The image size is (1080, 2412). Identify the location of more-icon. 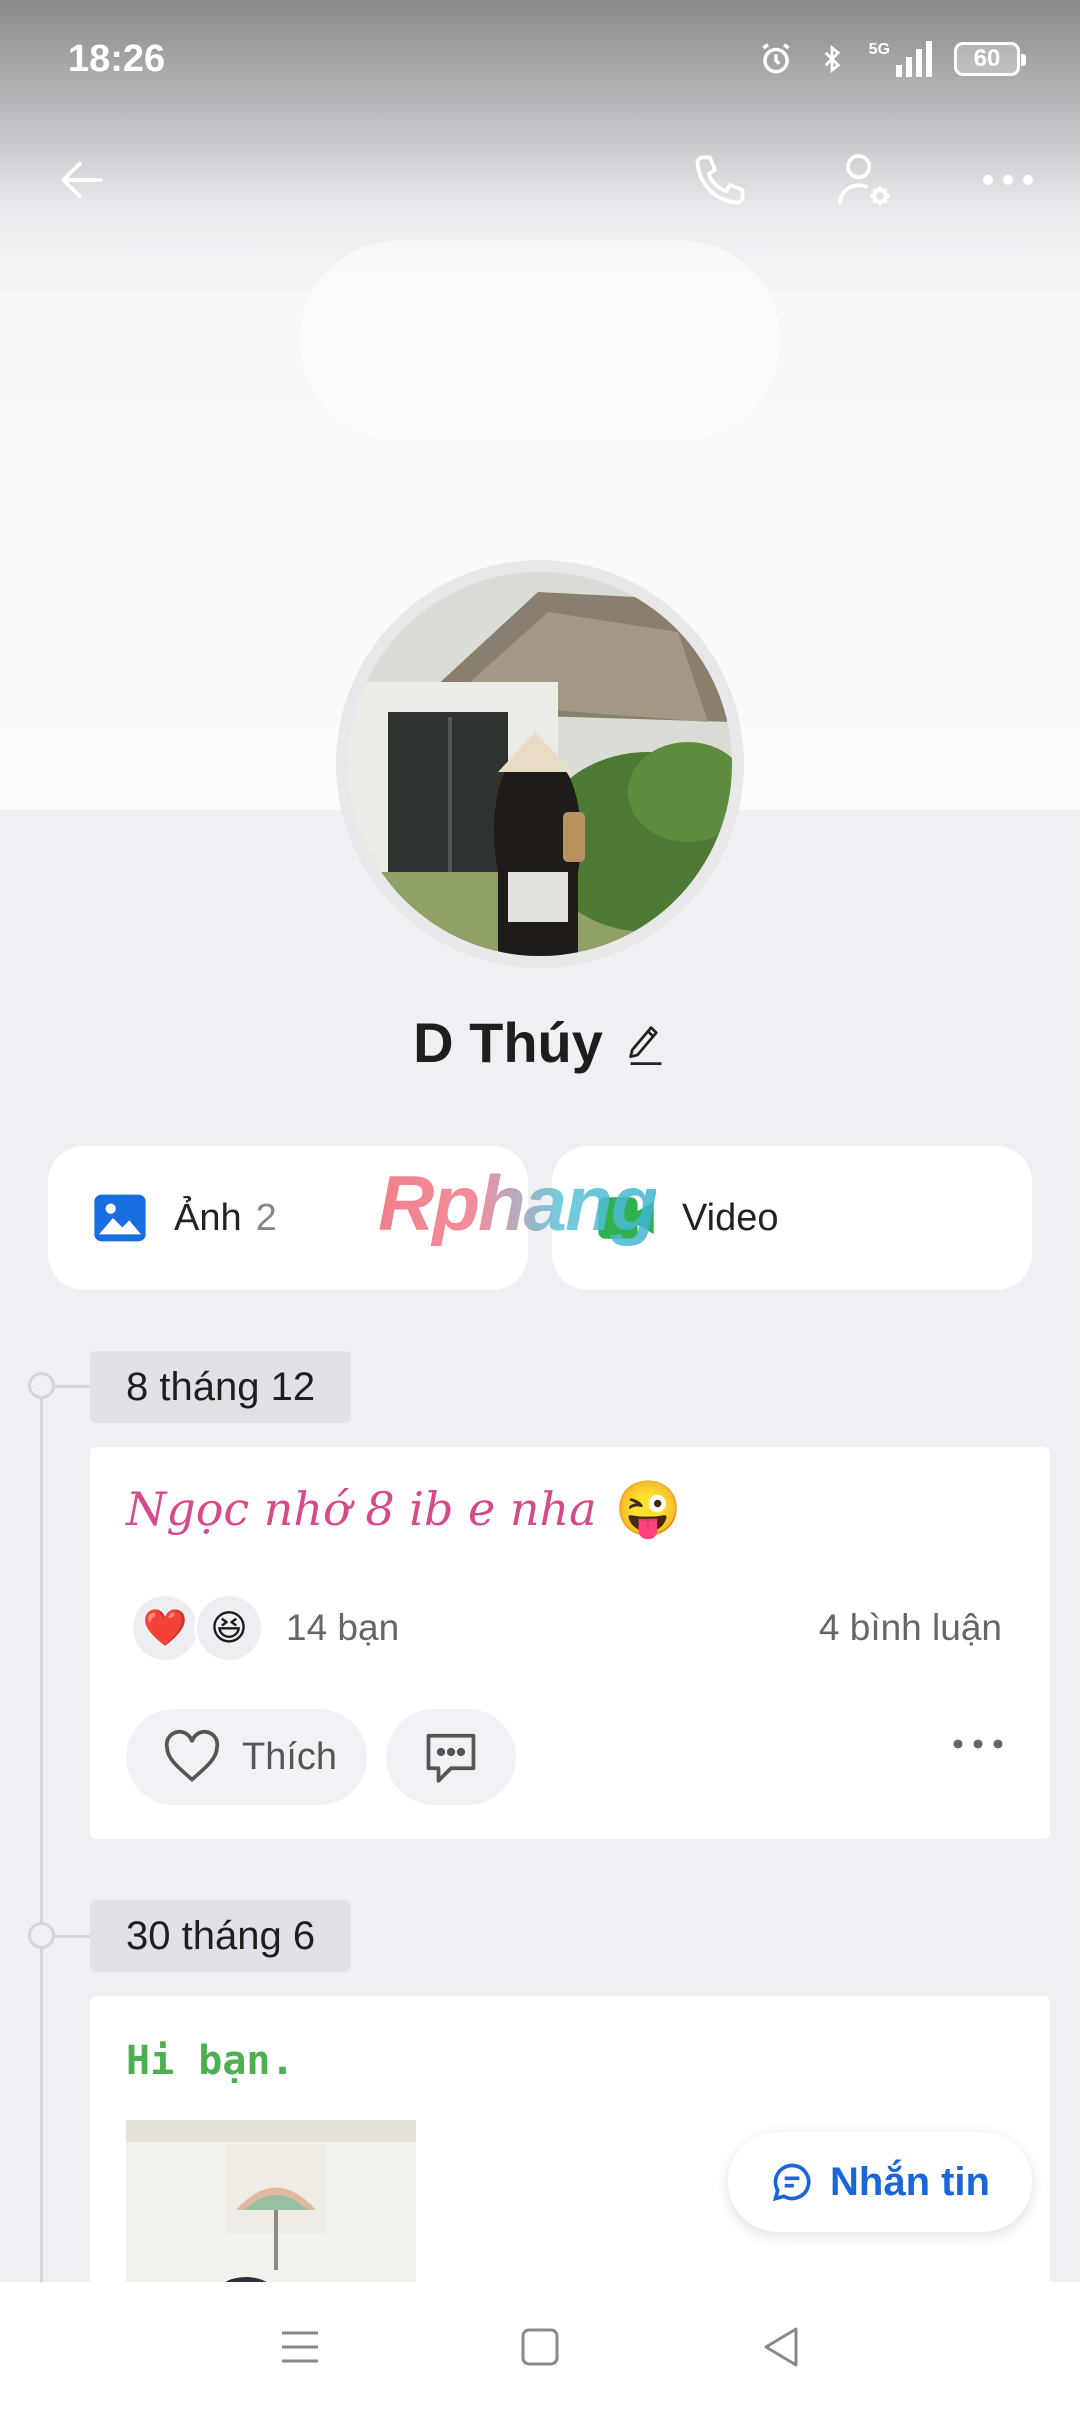
(1008, 180).